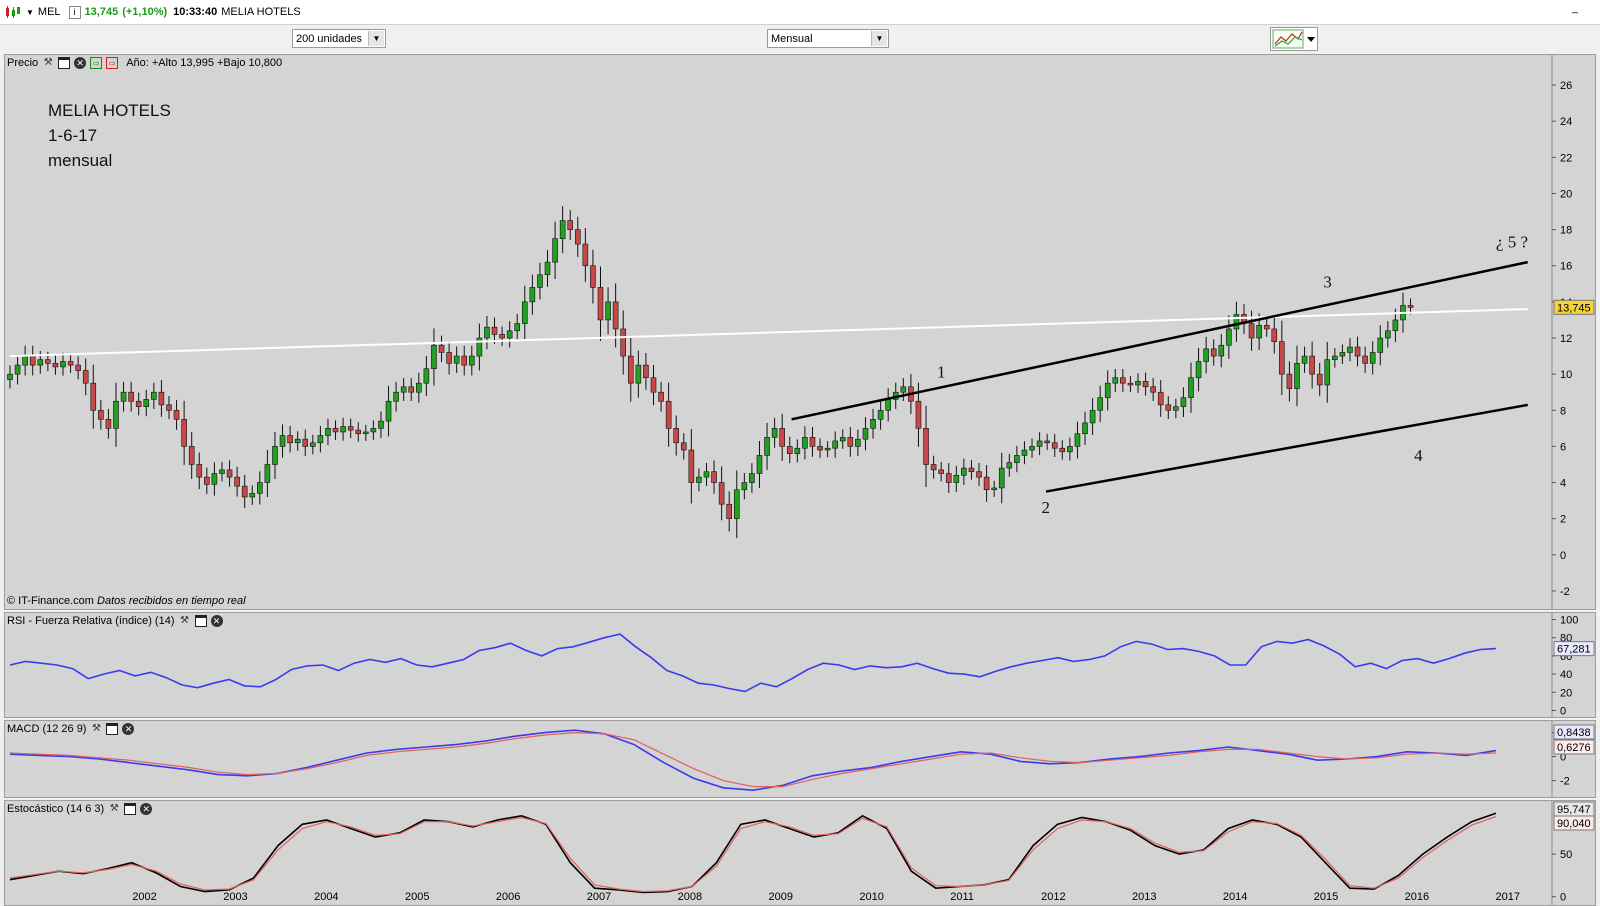 The image size is (1600, 906). What do you see at coordinates (1569, 621) in the screenshot?
I see `rsi-axis-tick-label: 100` at bounding box center [1569, 621].